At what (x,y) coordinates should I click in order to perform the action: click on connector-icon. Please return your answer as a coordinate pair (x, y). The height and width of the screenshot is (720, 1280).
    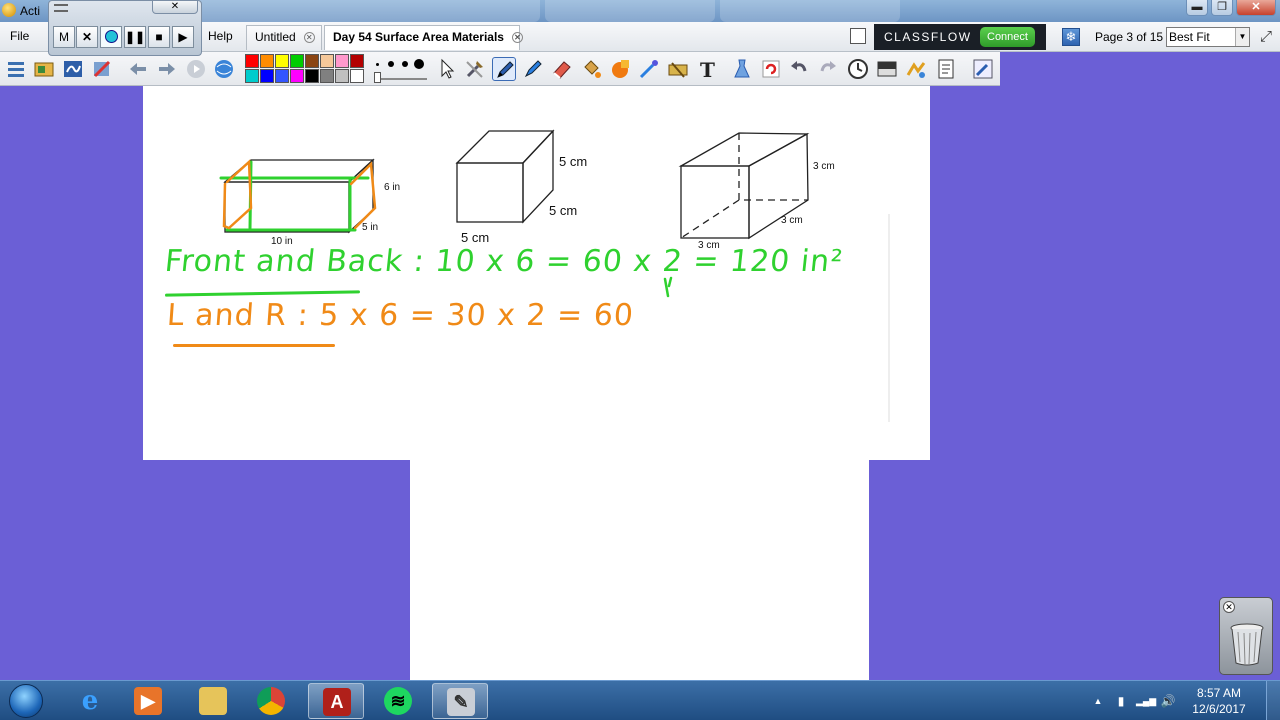
    Looking at the image, I should click on (678, 69).